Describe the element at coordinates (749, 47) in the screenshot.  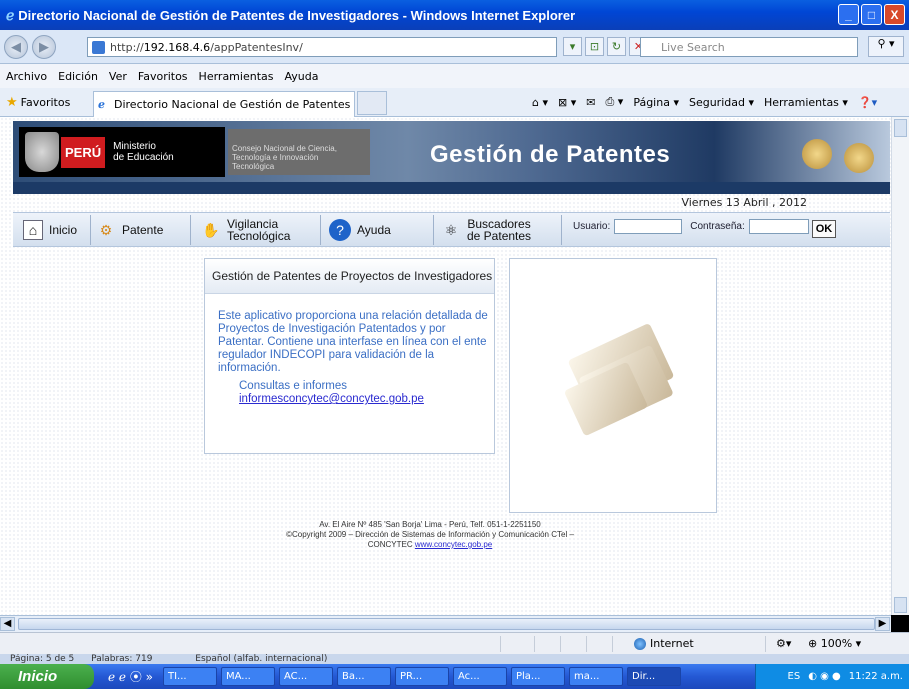
I see `search-input: Live Search` at that location.